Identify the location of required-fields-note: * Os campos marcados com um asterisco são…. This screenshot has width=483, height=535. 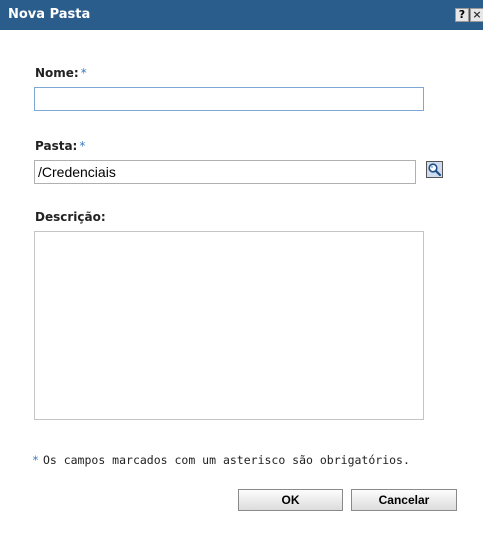
(221, 460).